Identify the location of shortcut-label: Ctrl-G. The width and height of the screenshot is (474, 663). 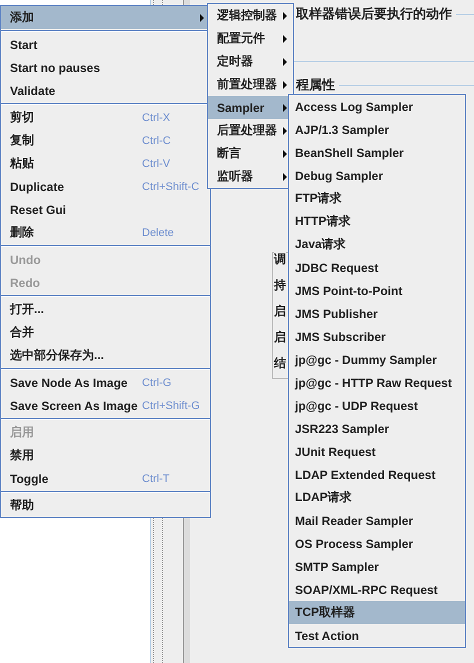
(157, 382).